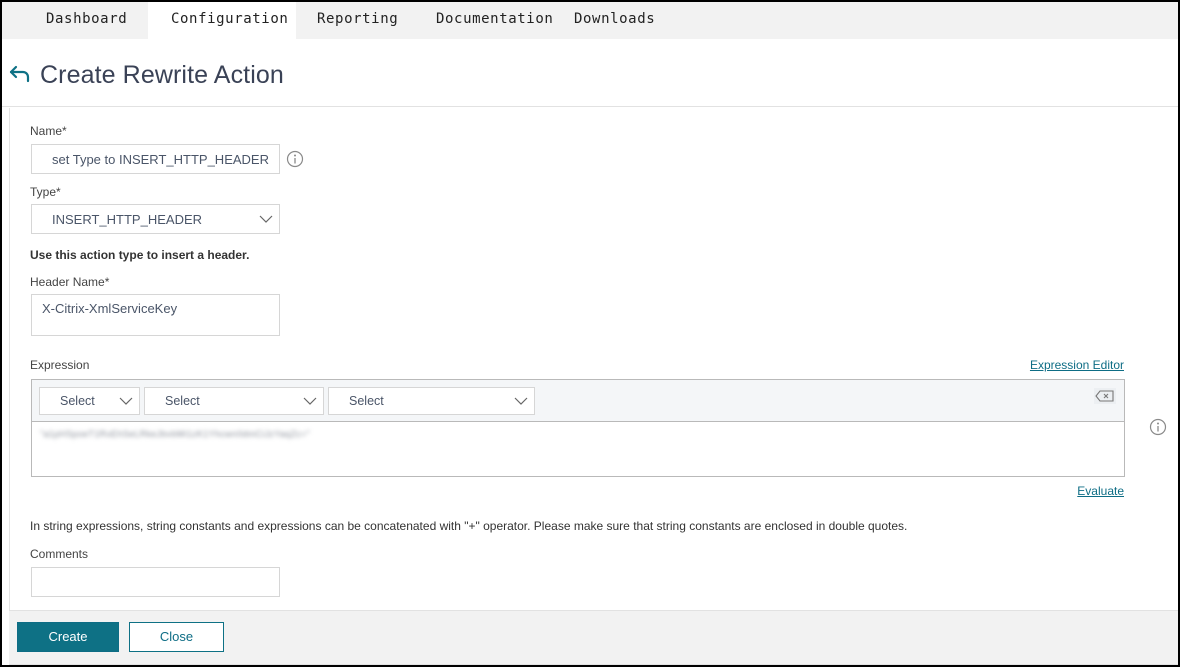  Describe the element at coordinates (160, 159) in the screenshot. I see `name-input-value: set Type to INSERT_HTTP_HEADER` at that location.